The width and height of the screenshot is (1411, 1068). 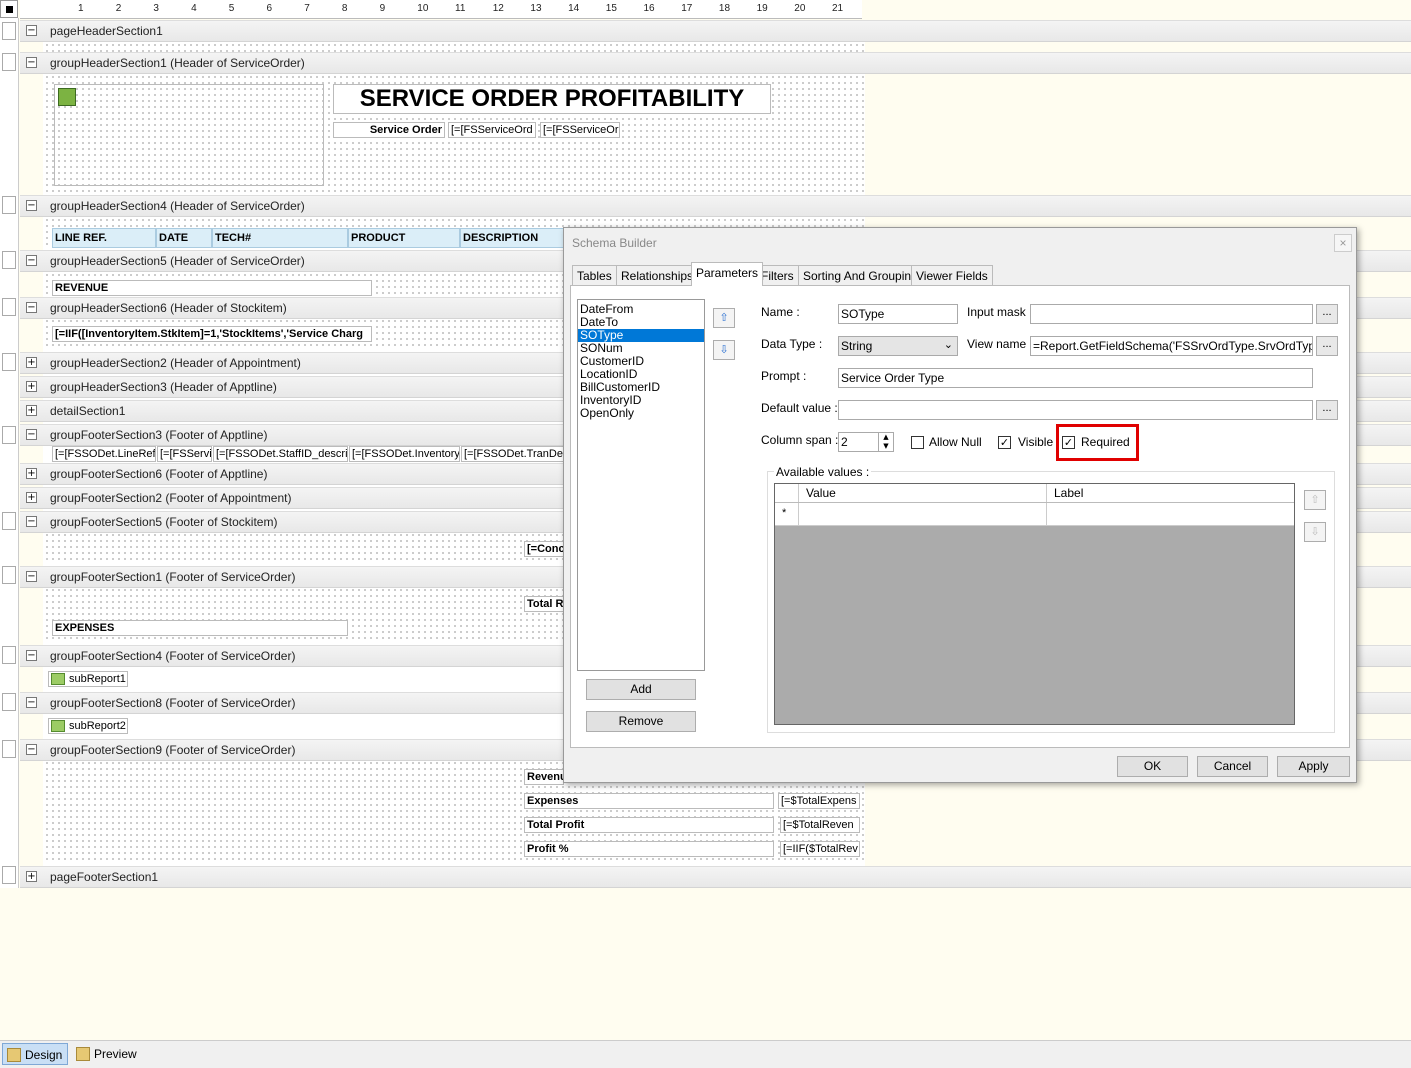 What do you see at coordinates (649, 801) in the screenshot?
I see `summary-expenses-label: Expenses` at bounding box center [649, 801].